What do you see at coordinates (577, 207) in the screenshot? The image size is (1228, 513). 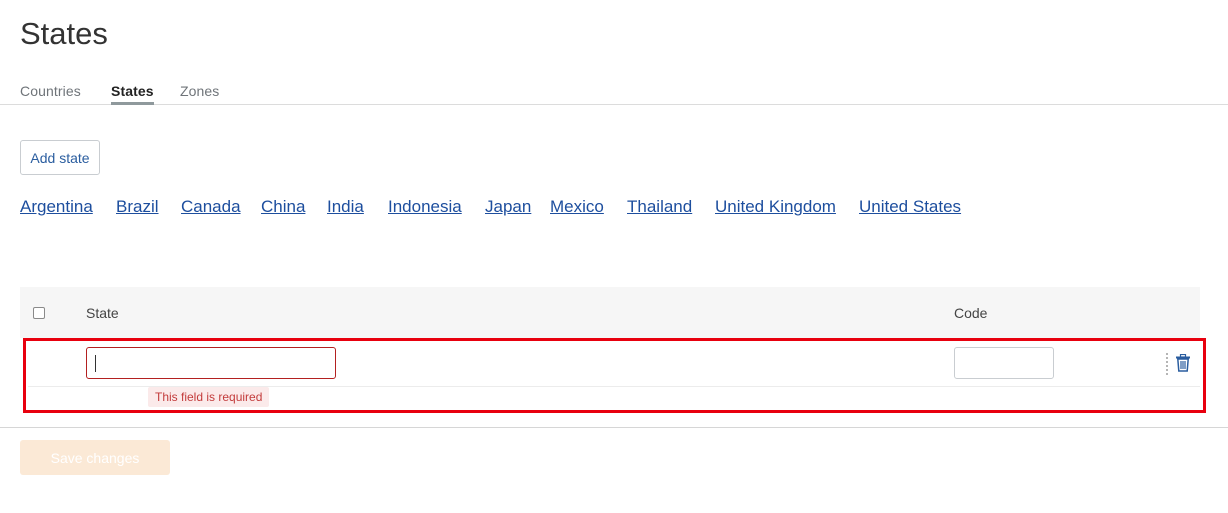 I see `country-link-mexico: Mexico` at bounding box center [577, 207].